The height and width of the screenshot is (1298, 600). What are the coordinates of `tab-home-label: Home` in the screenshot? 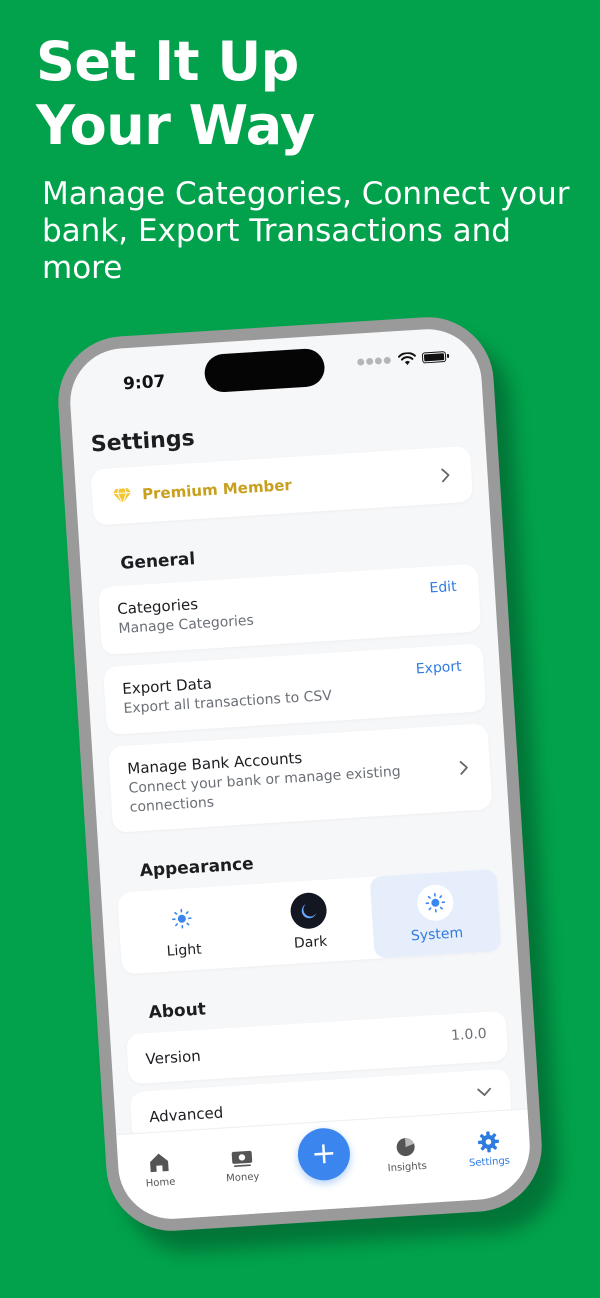 It's located at (160, 1183).